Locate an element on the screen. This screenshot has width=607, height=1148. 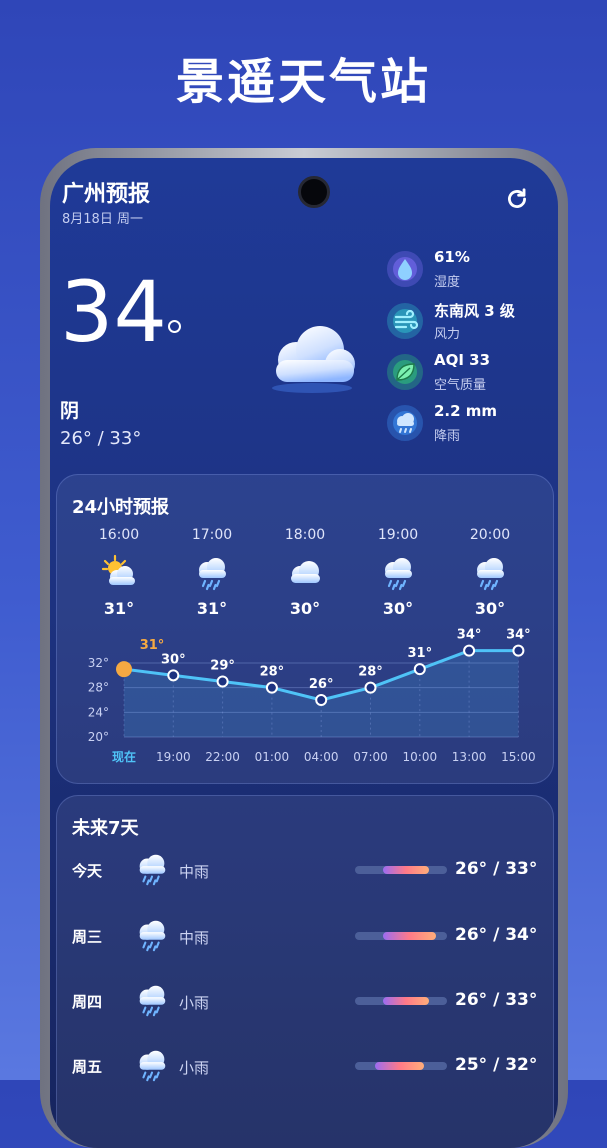
daily-temp-range: 25° / 32° is located at coordinates (496, 1065).